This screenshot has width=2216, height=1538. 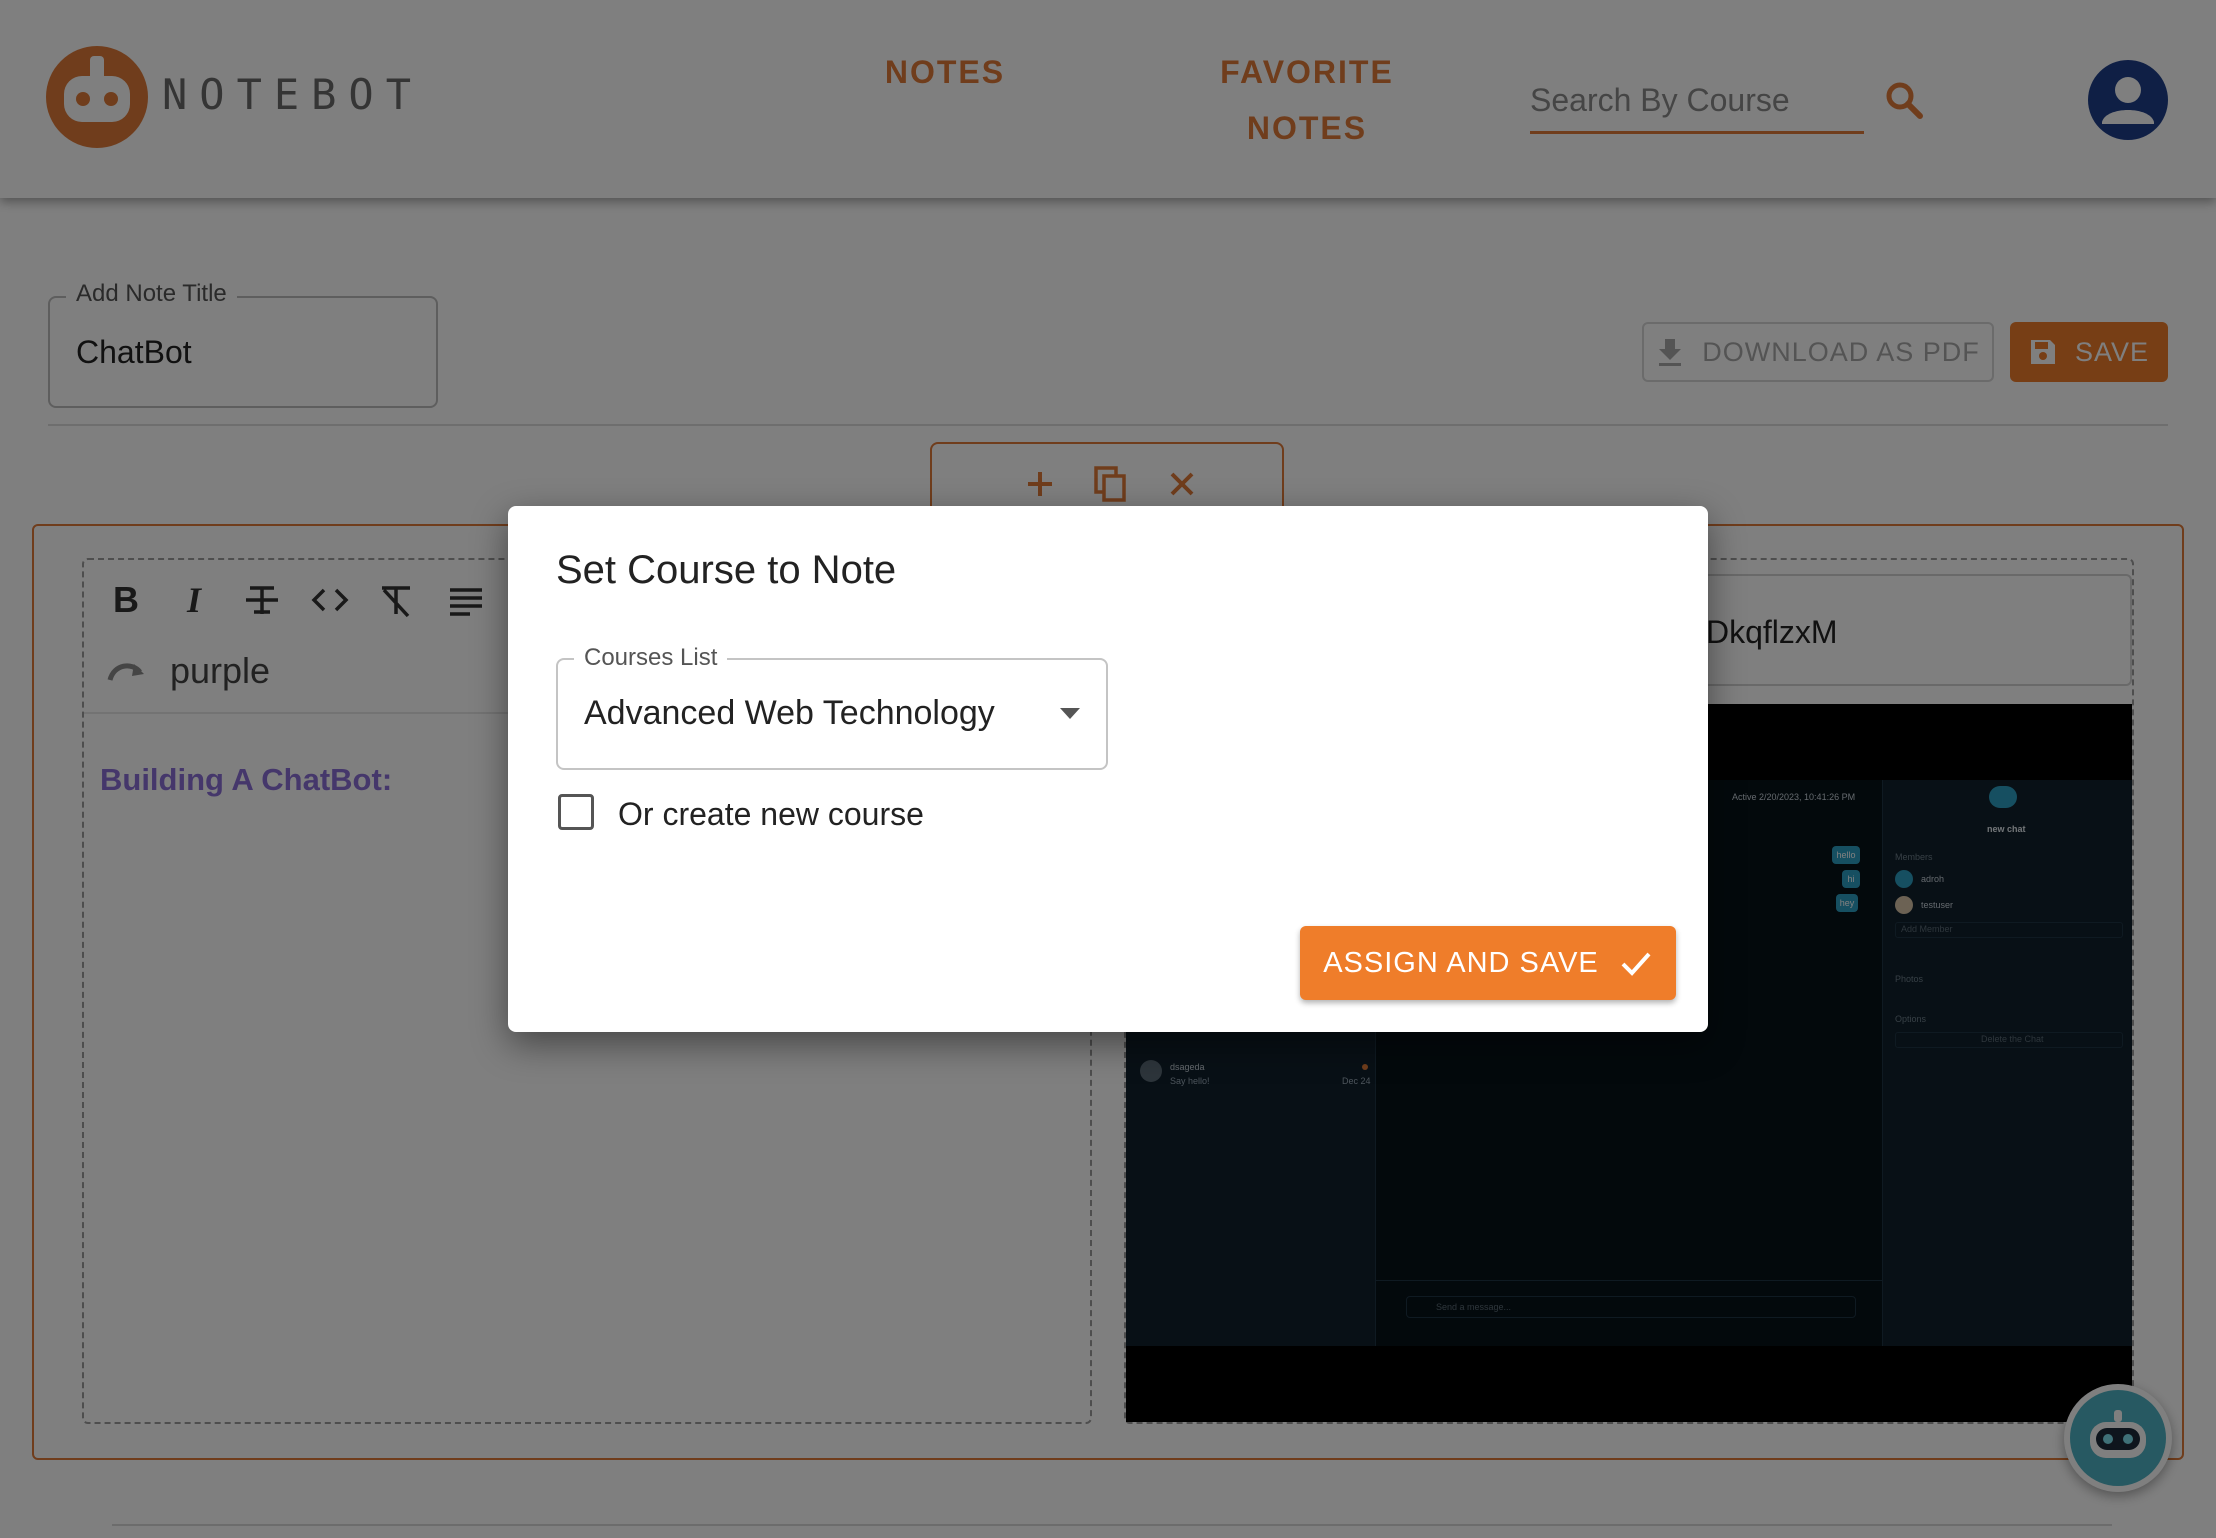 What do you see at coordinates (771, 814) in the screenshot?
I see `create-course-label: Or create new course` at bounding box center [771, 814].